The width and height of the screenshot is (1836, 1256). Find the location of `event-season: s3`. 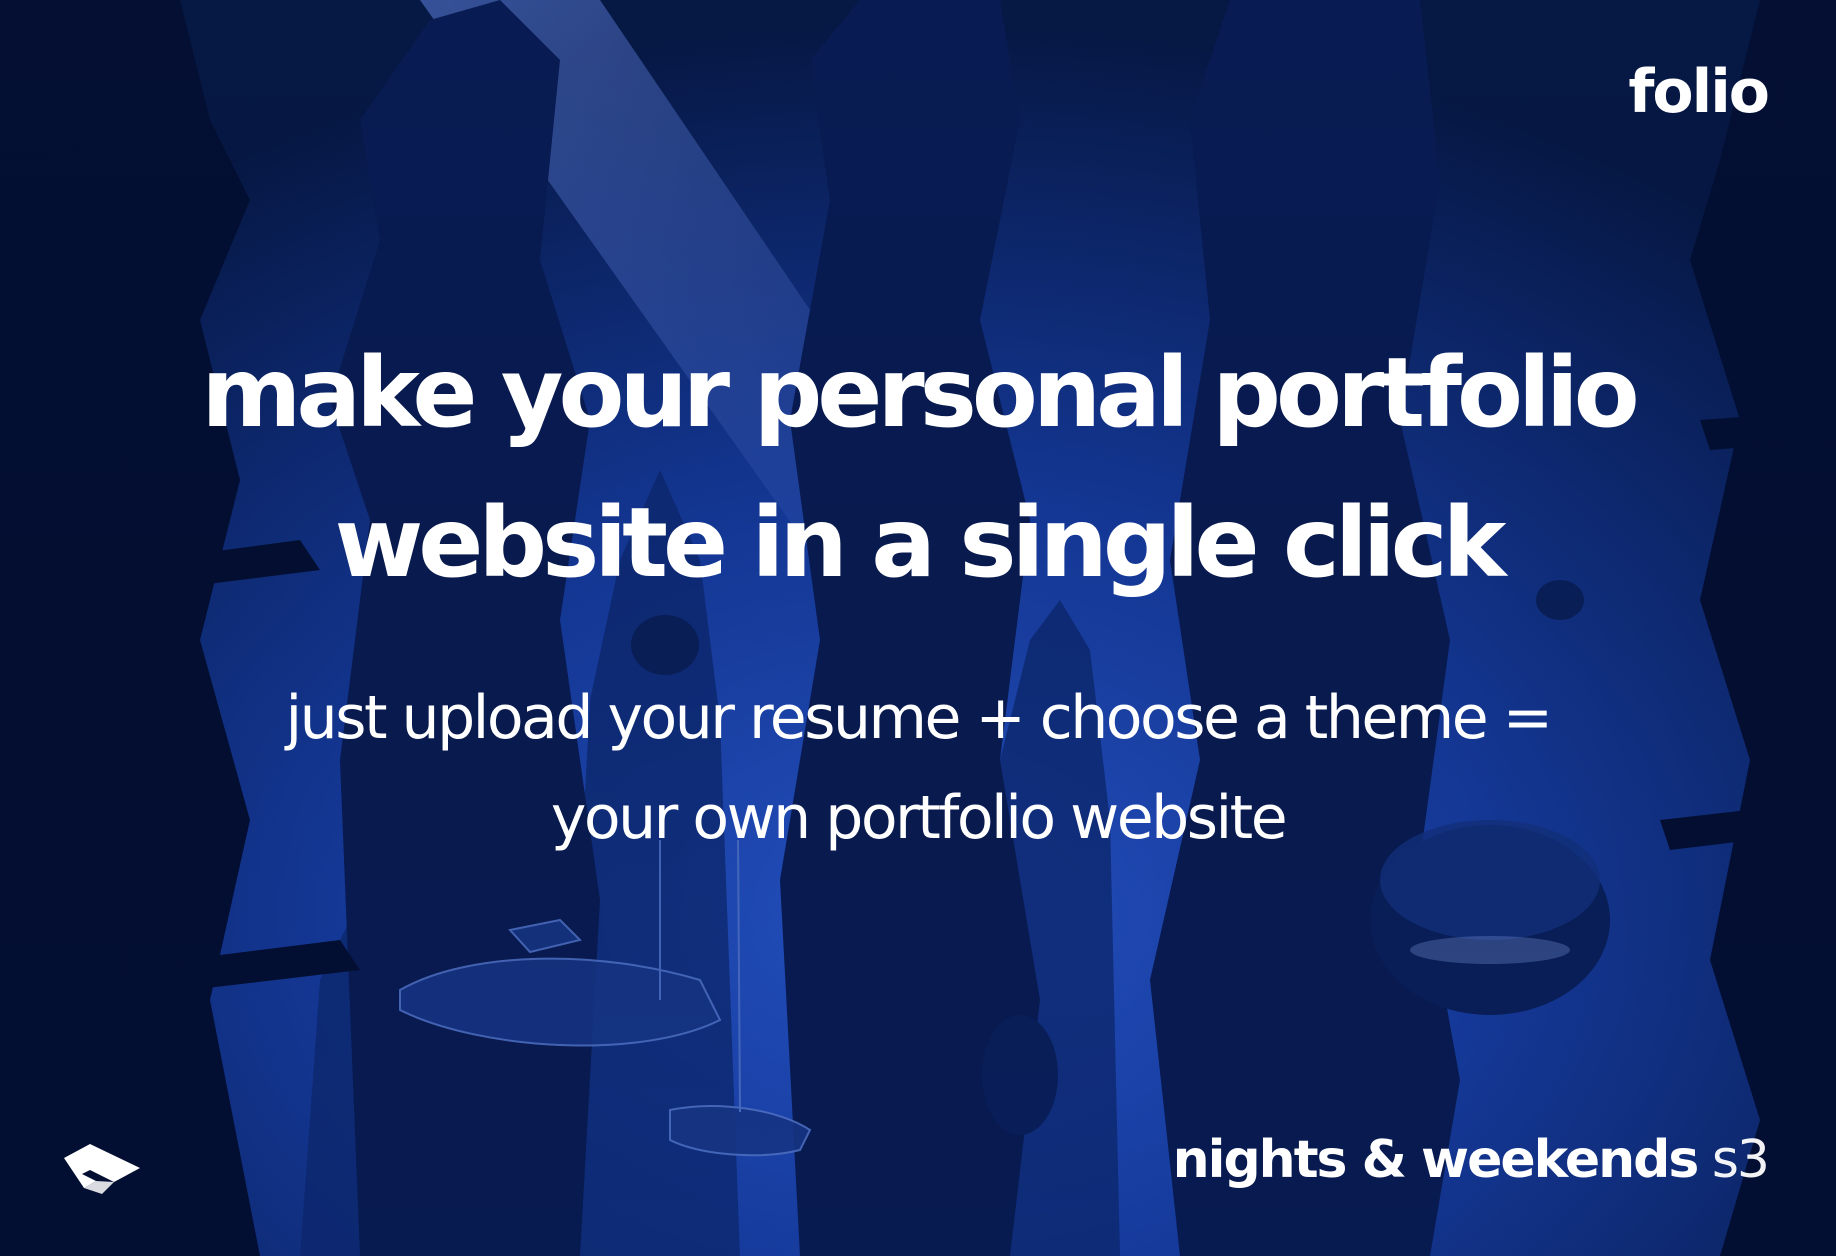

event-season: s3 is located at coordinates (1740, 1160).